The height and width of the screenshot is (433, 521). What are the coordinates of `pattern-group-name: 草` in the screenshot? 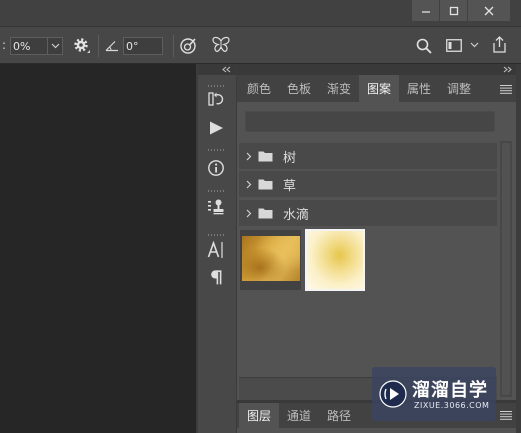 It's located at (290, 186).